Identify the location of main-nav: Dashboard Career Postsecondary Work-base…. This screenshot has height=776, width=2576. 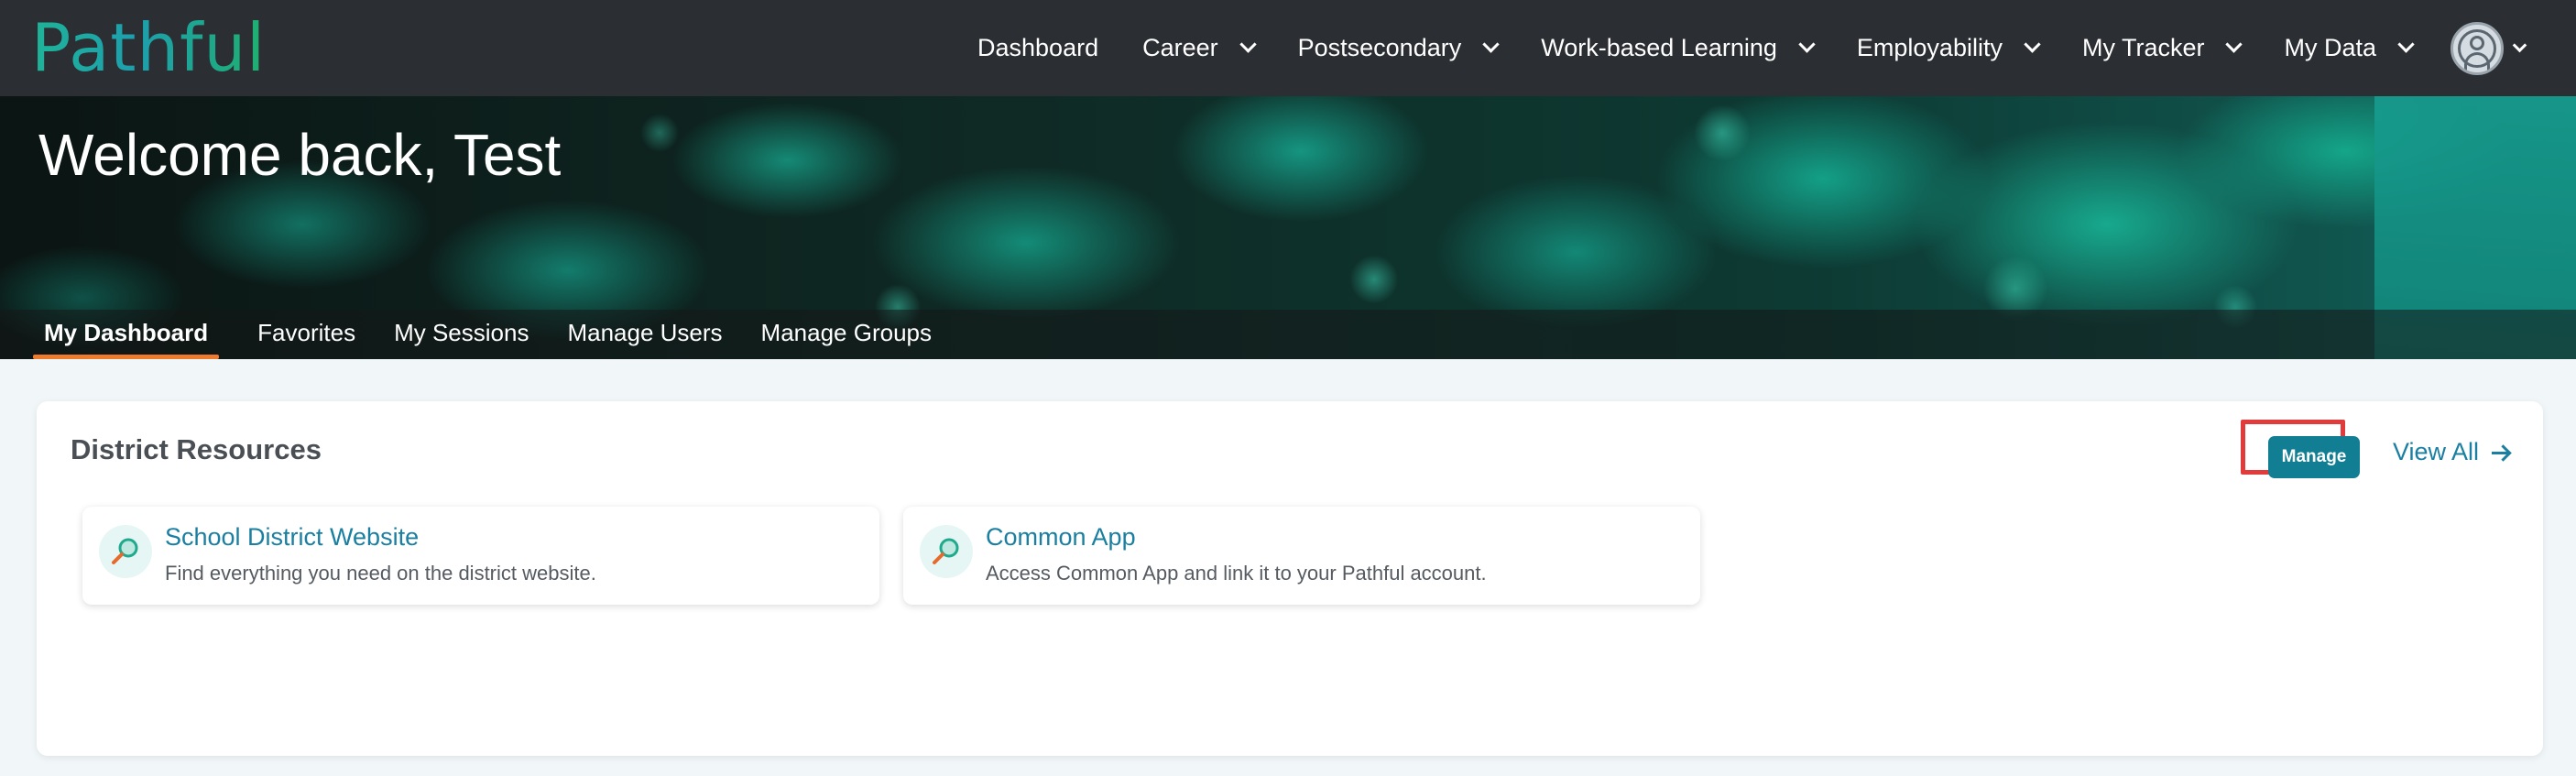
(1730, 48).